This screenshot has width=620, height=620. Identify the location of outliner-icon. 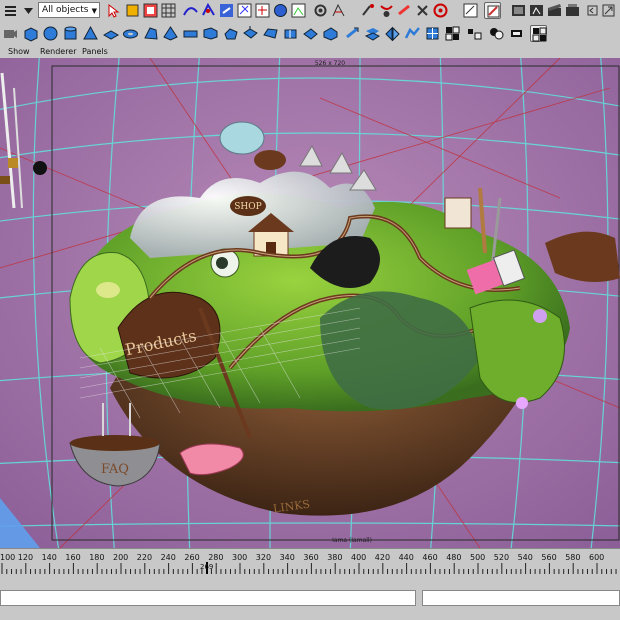
(404, 10).